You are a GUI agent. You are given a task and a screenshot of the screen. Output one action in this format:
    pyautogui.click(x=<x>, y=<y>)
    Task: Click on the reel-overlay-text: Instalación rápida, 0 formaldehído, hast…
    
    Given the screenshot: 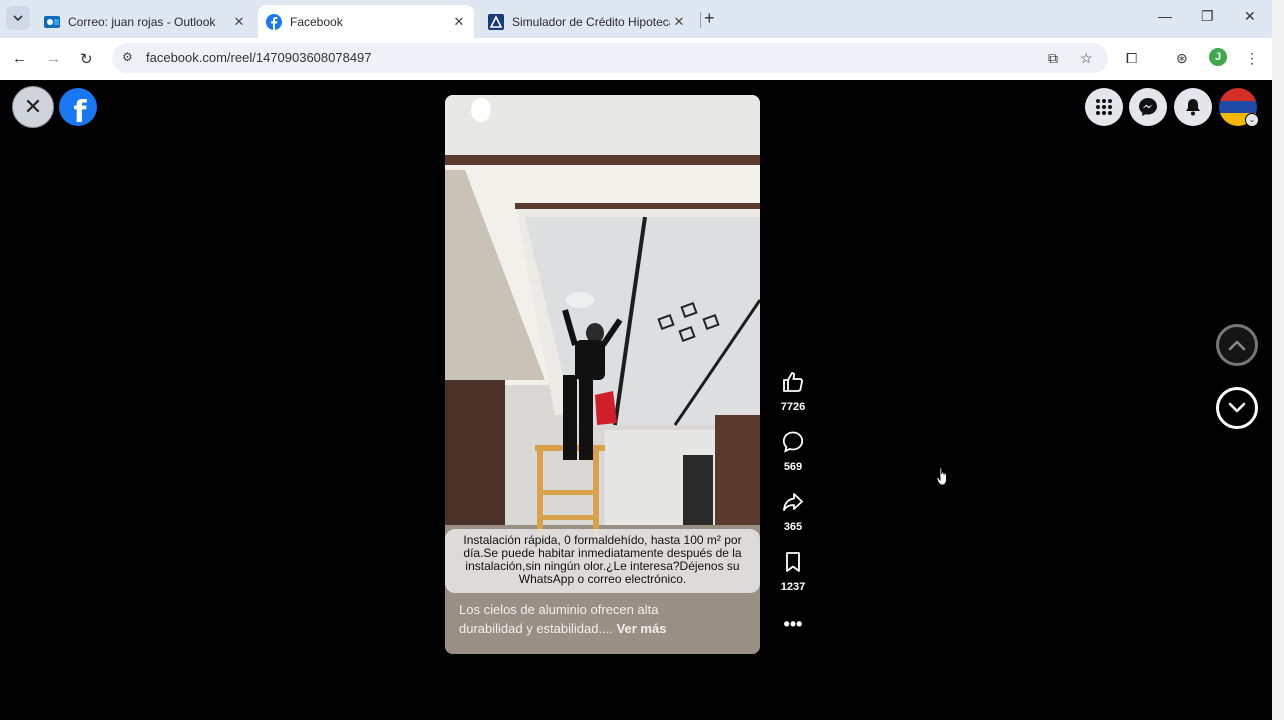 What is the action you would take?
    pyautogui.click(x=602, y=561)
    